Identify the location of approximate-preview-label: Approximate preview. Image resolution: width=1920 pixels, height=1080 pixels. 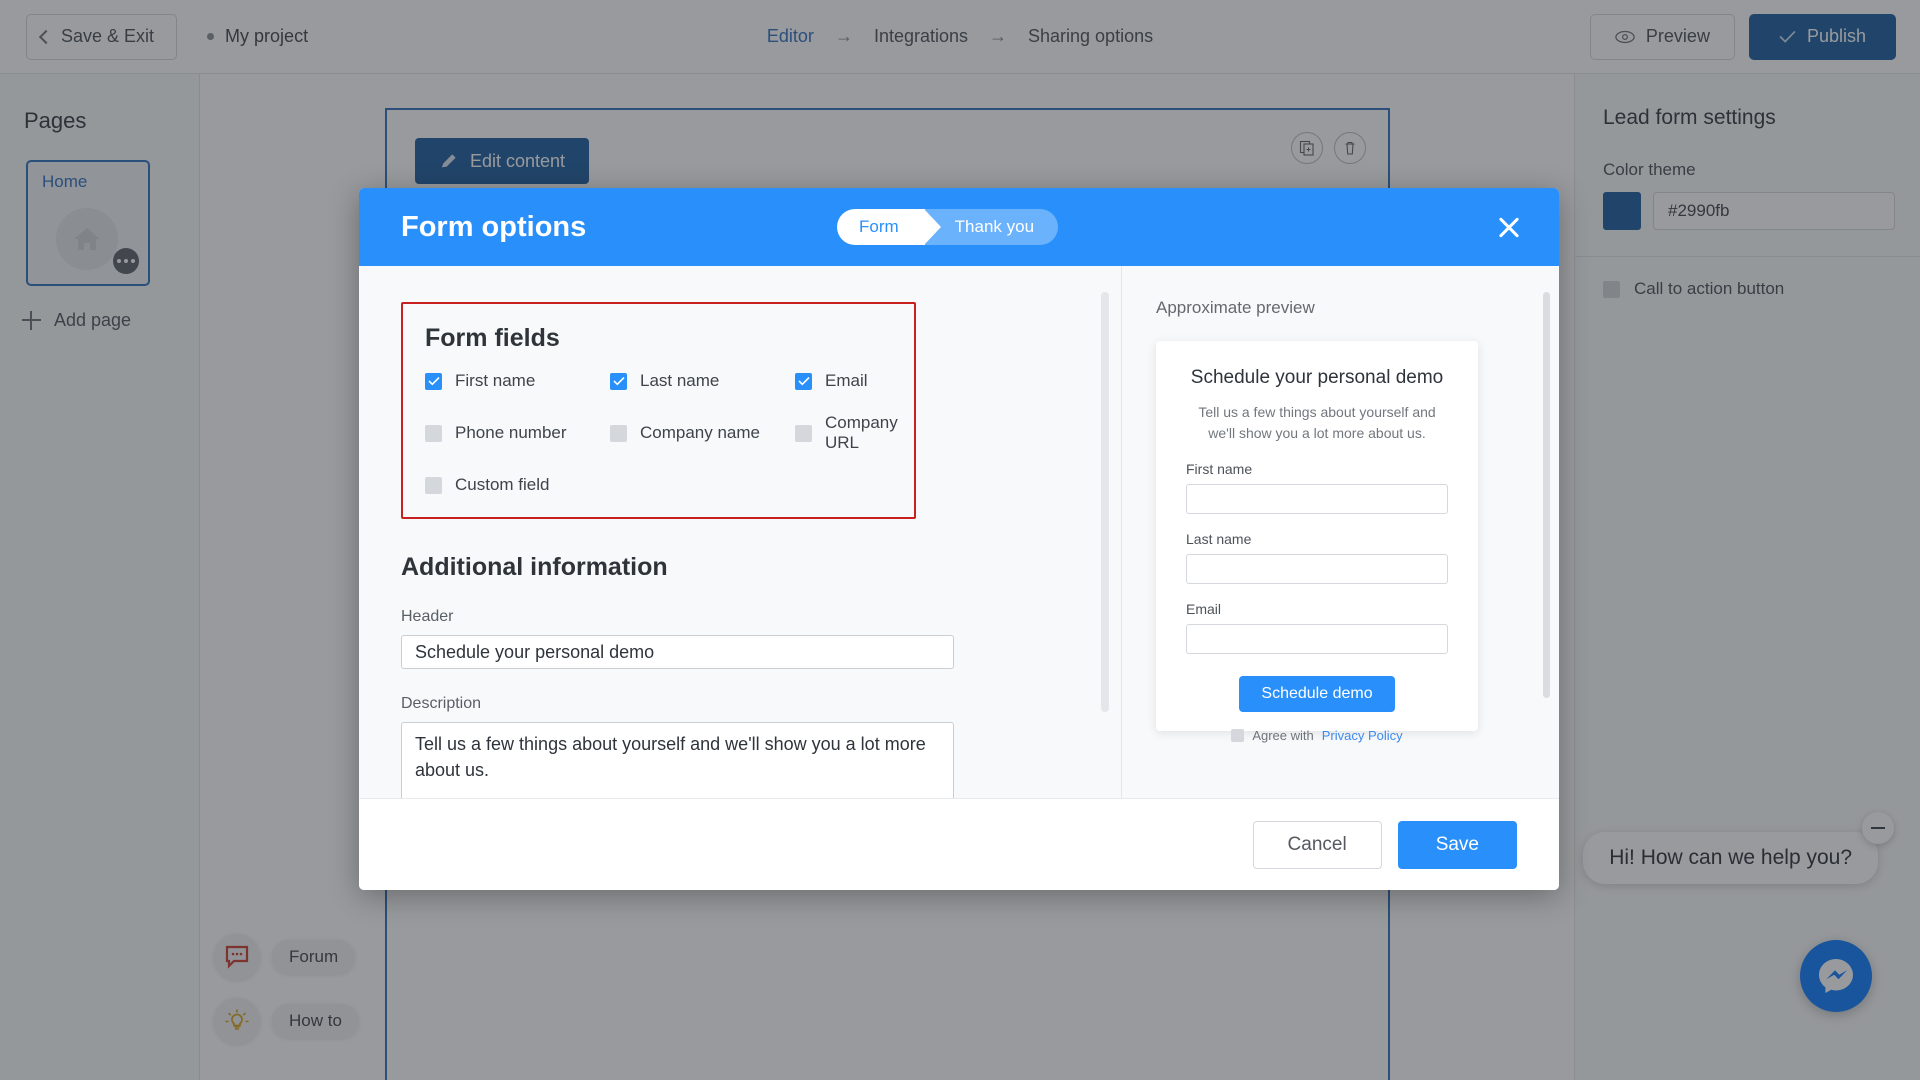
(1235, 307).